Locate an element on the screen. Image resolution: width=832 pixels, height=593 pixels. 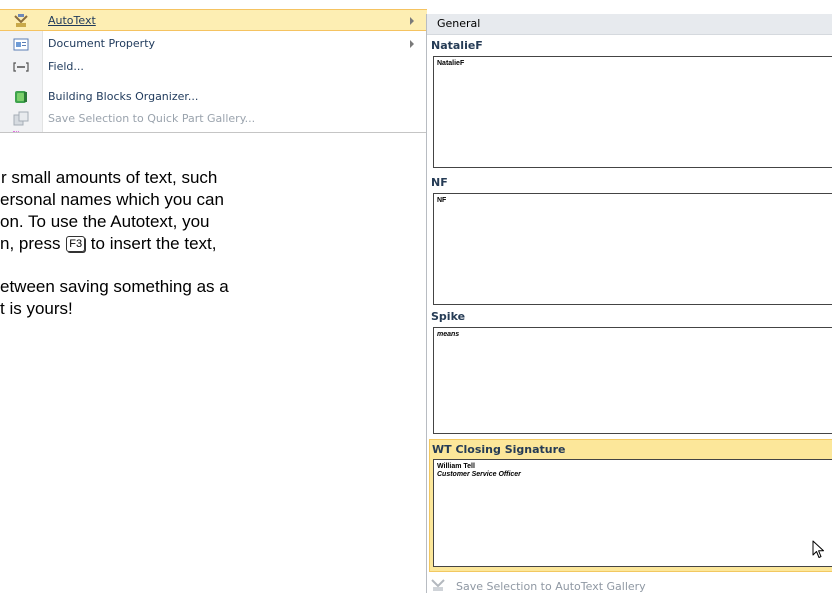
entry-preview-text: NF is located at coordinates (442, 200).